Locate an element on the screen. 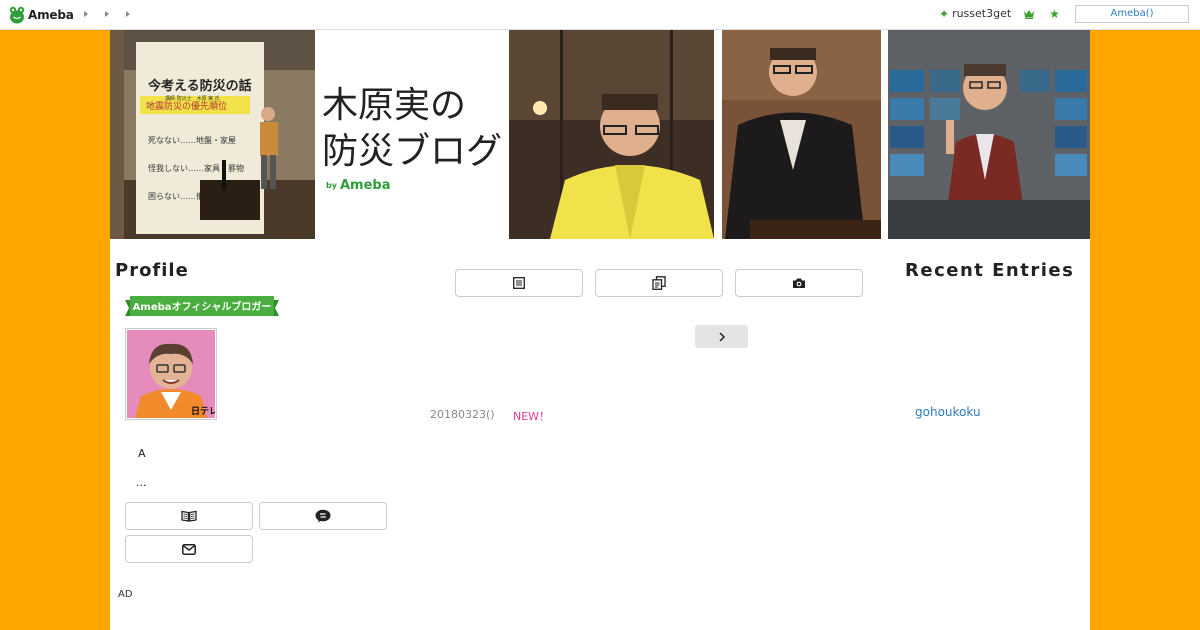 This screenshot has height=630, width=1200. header-photo-studio is located at coordinates (985, 134).